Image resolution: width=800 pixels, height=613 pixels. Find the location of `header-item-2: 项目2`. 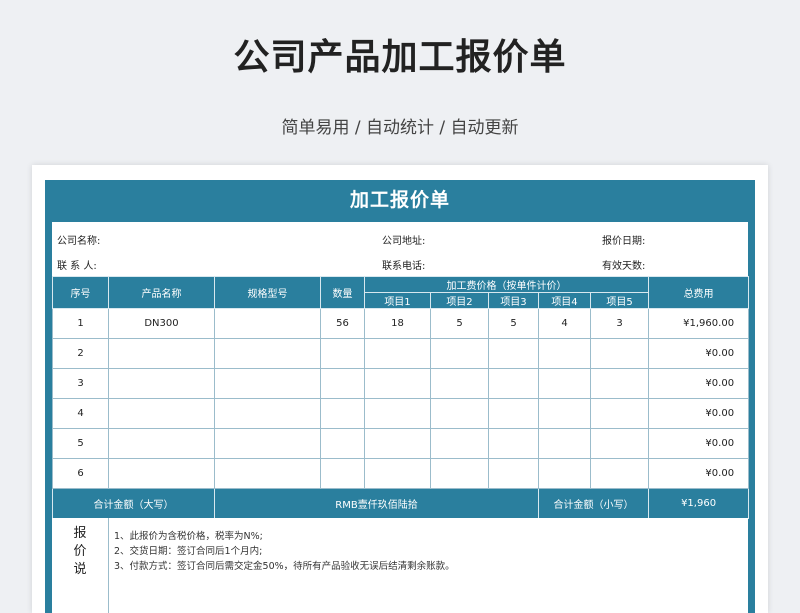

header-item-2: 项目2 is located at coordinates (459, 300).